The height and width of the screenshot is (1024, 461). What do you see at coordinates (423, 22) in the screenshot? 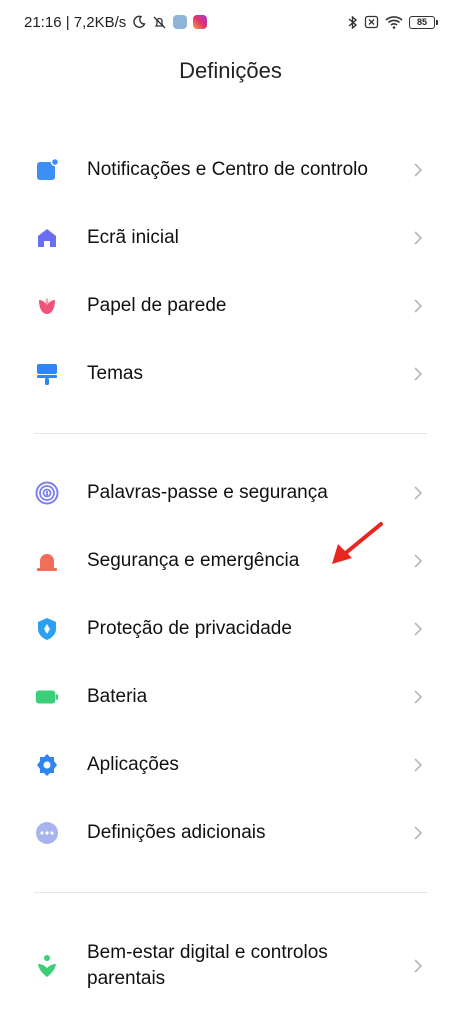
I see `battery-status-icon: 85` at bounding box center [423, 22].